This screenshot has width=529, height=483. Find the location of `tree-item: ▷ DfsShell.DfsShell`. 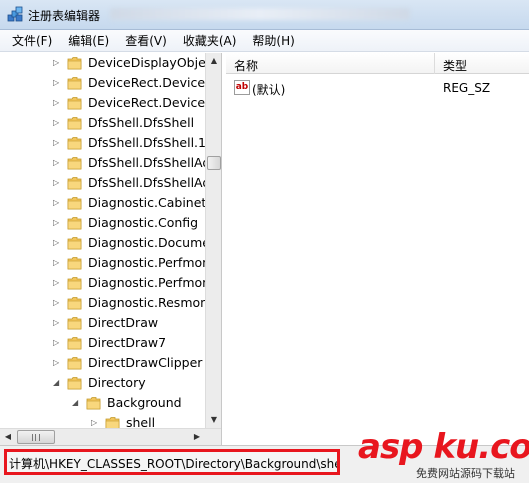

tree-item: ▷ DfsShell.DfsShell is located at coordinates (102, 123).